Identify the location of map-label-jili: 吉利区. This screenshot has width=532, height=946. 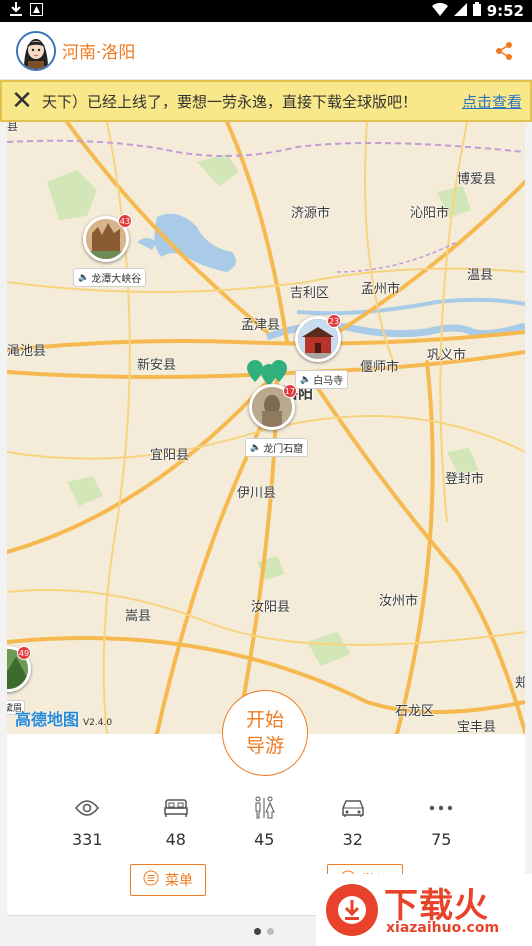
(310, 293).